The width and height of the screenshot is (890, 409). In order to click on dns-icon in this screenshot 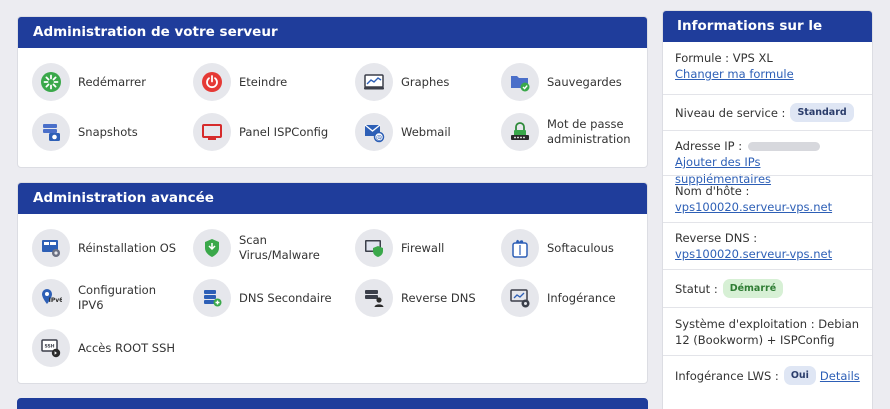, I will do `click(212, 298)`.